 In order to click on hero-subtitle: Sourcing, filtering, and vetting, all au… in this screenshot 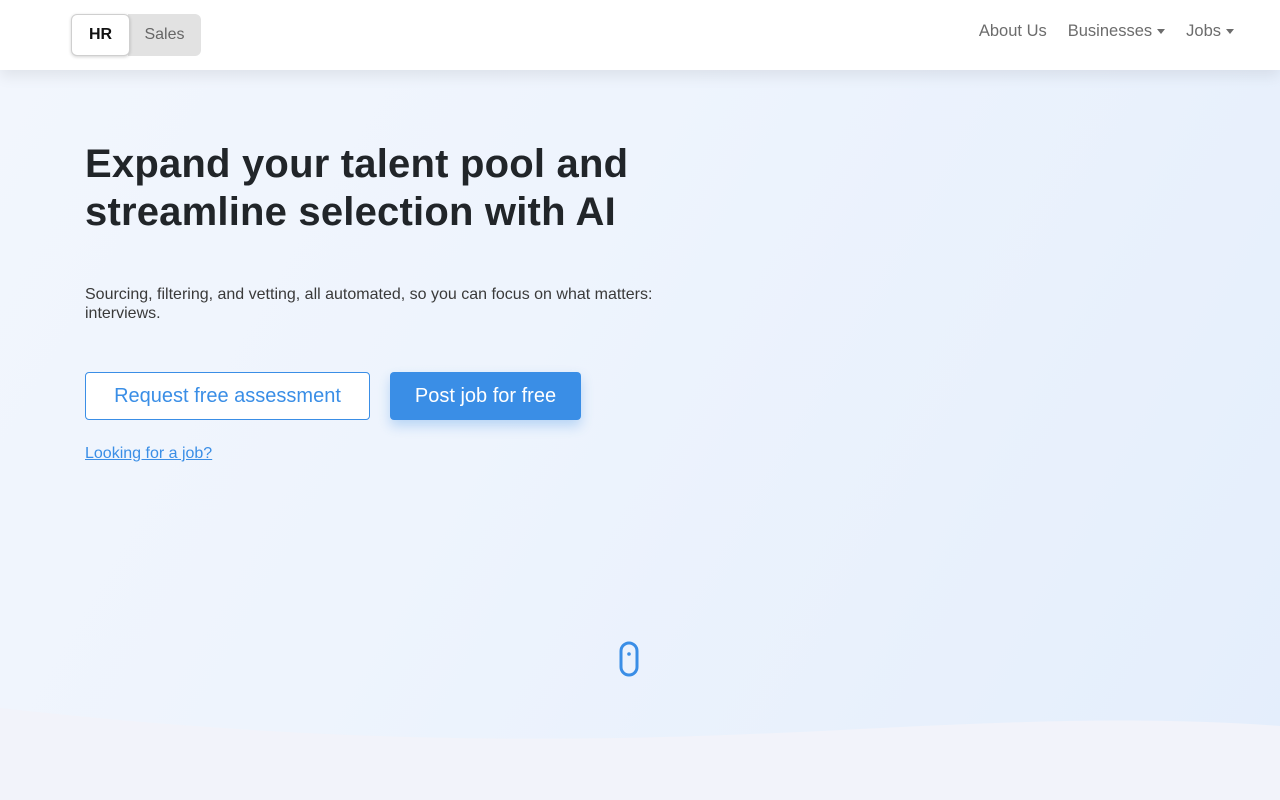, I will do `click(369, 304)`.